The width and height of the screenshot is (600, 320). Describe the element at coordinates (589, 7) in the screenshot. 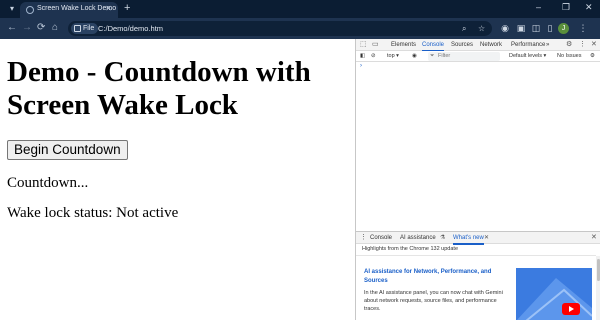

I see `close-window-button: ✕` at that location.